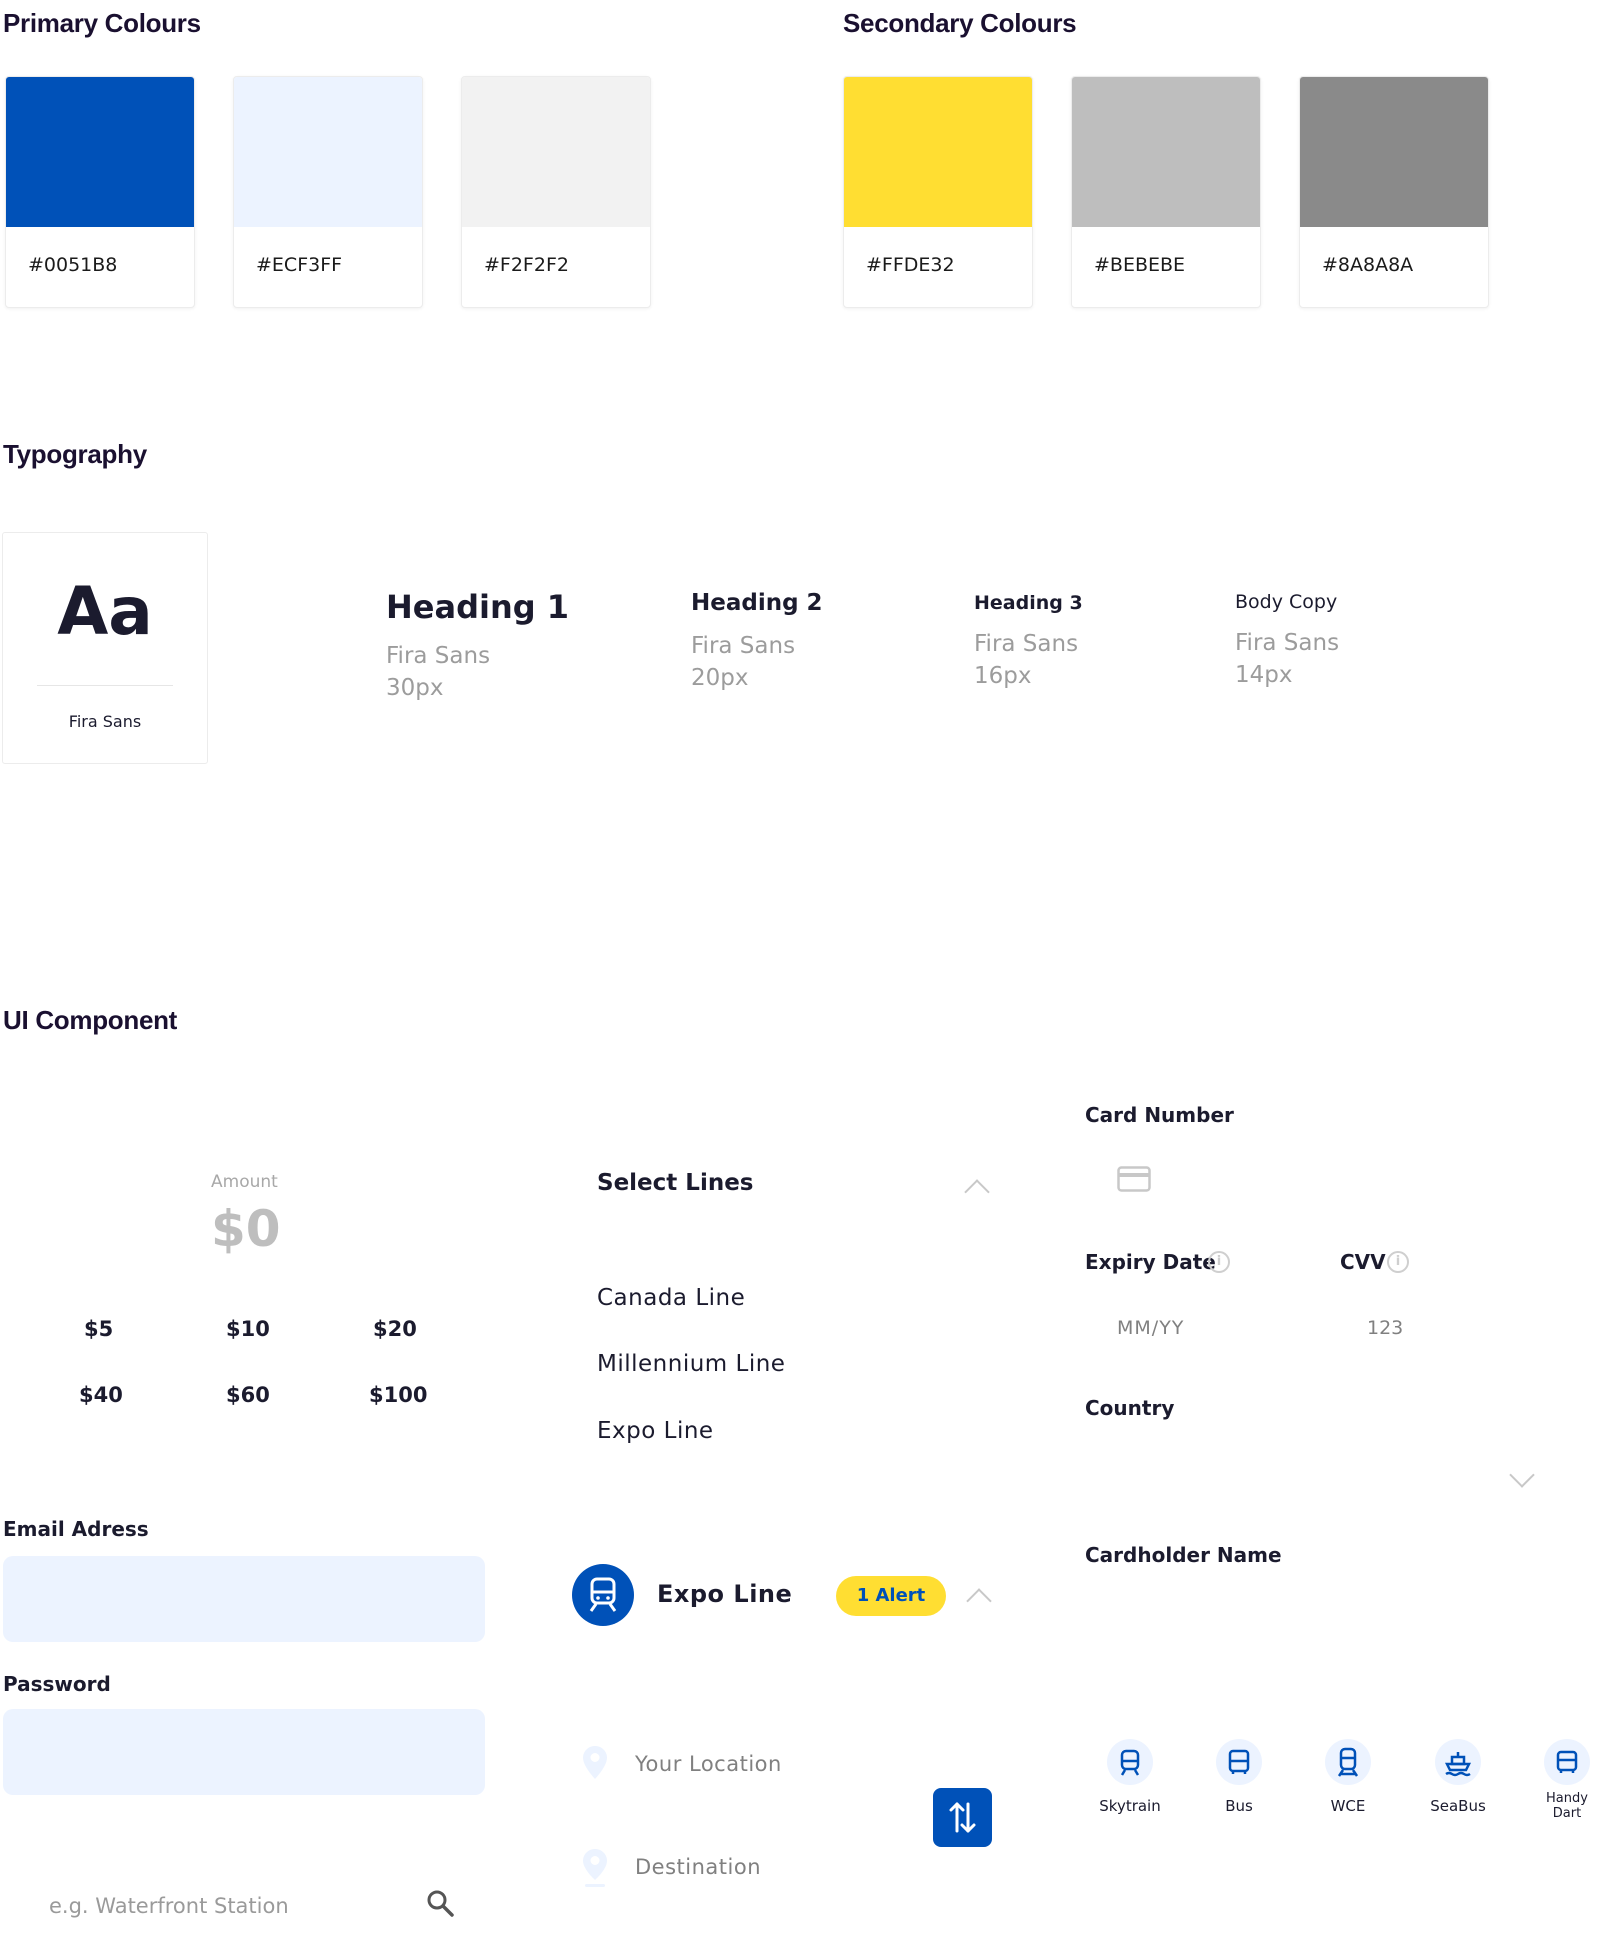 Image resolution: width=1604 pixels, height=1942 pixels. I want to click on type-spec-heading-2: Heading 2 Fira Sans 20px, so click(757, 642).